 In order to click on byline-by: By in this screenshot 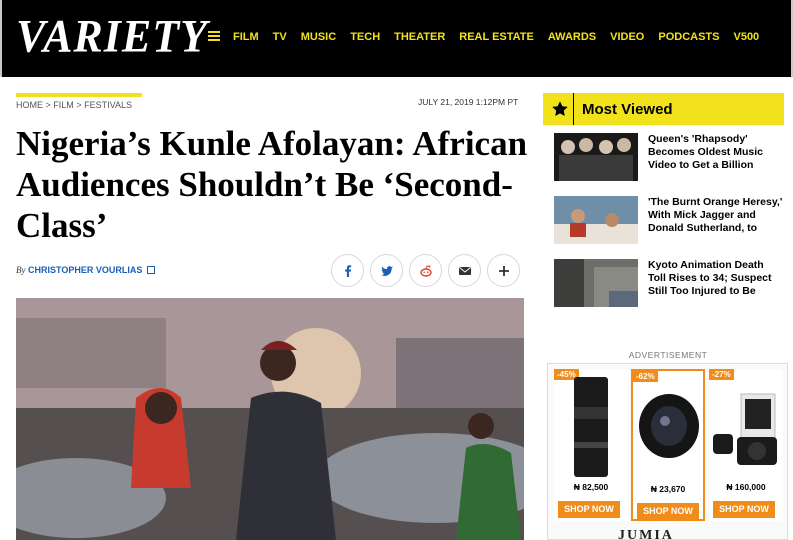, I will do `click(21, 270)`.